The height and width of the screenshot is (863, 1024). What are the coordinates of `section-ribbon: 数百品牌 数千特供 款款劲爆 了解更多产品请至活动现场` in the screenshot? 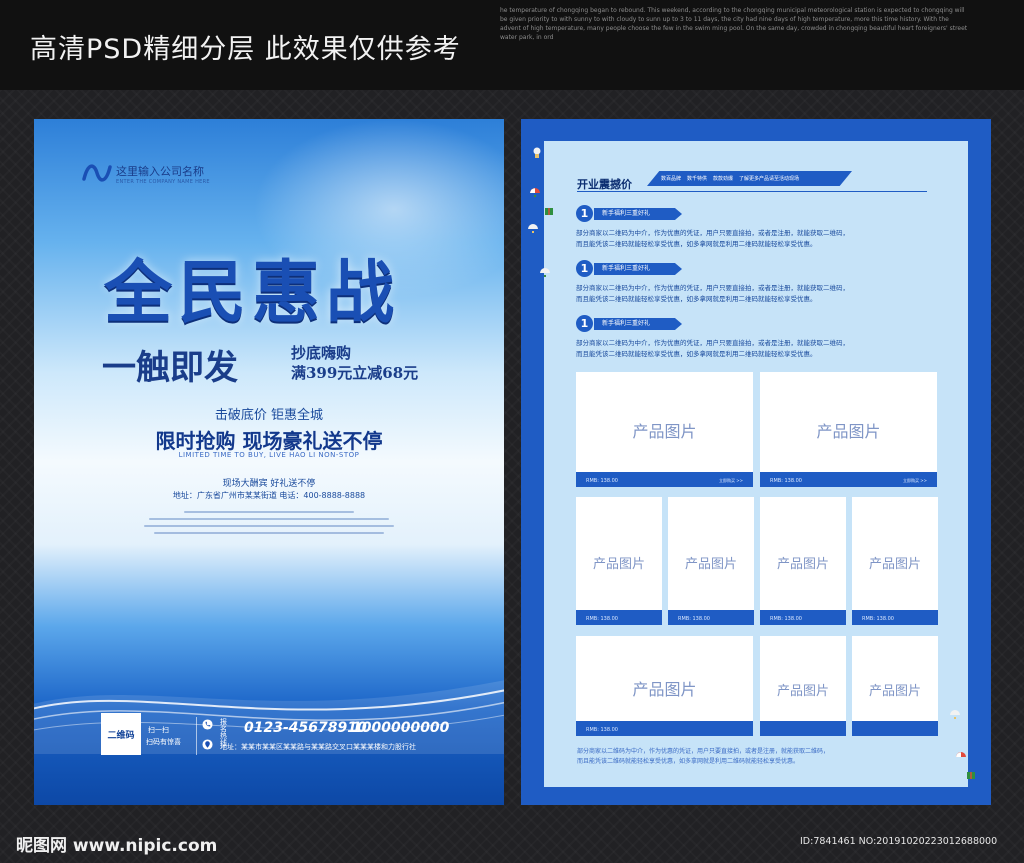 It's located at (749, 178).